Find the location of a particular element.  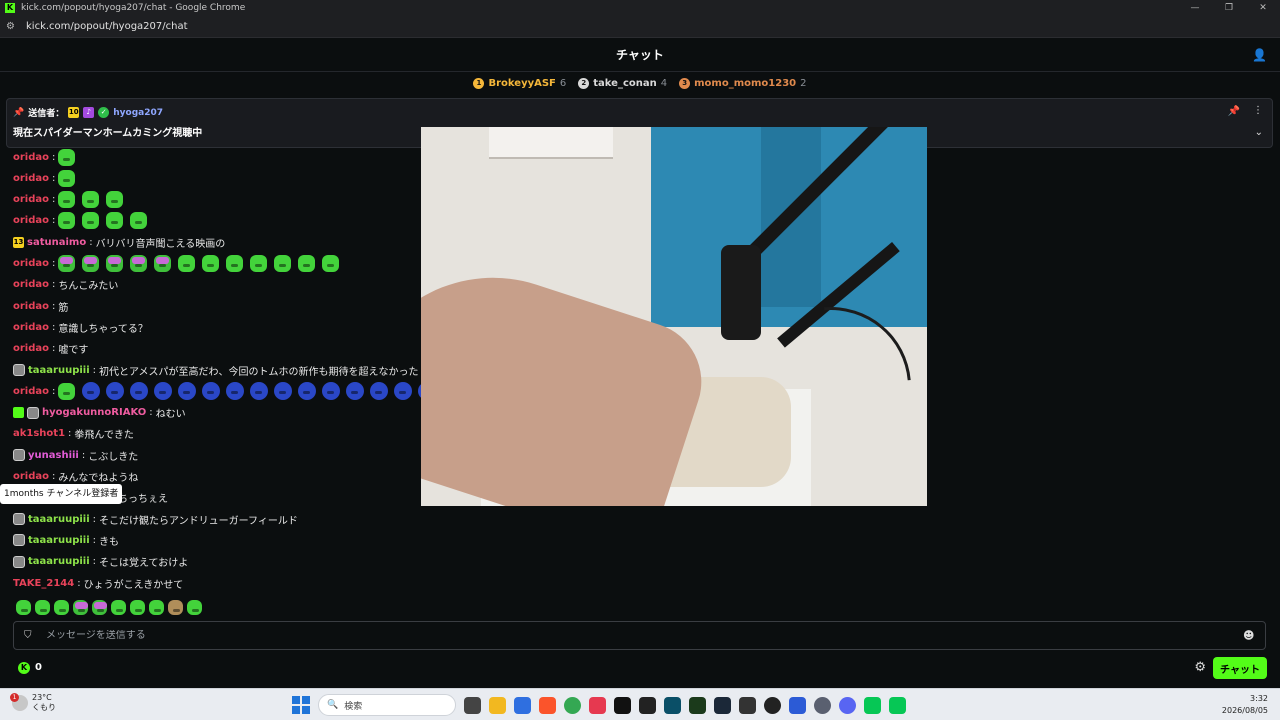

emoji-picker-icon: ☻ is located at coordinates (1249, 636).